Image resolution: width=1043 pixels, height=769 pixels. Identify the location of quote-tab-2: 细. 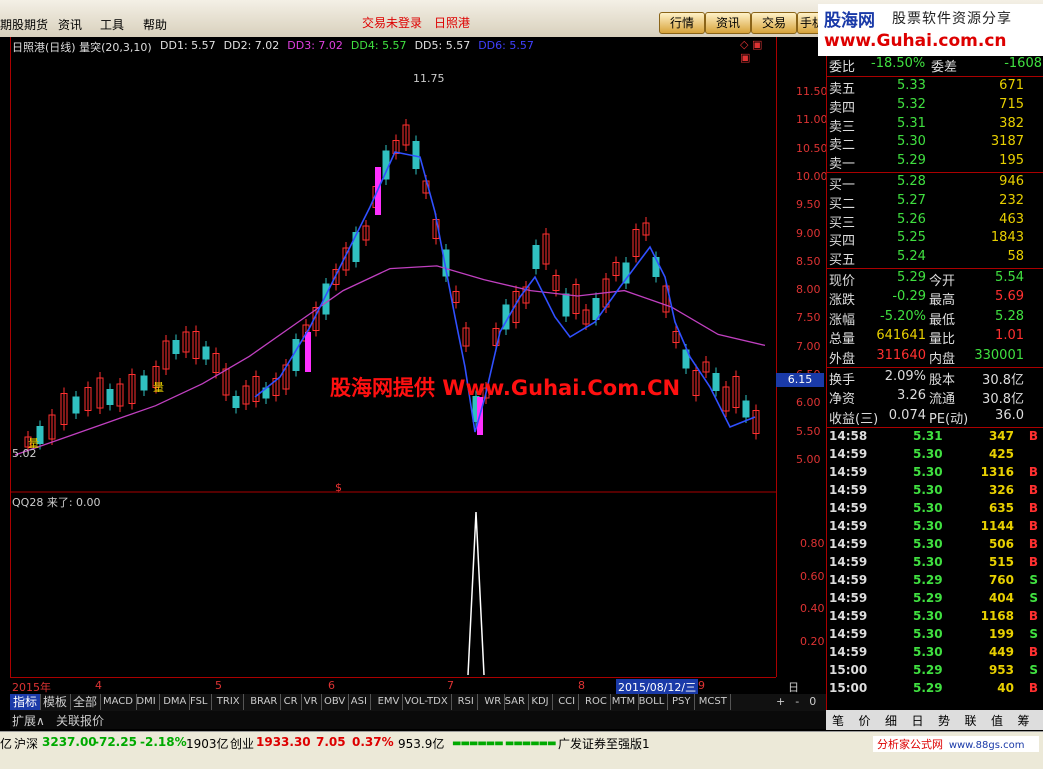
(891, 720).